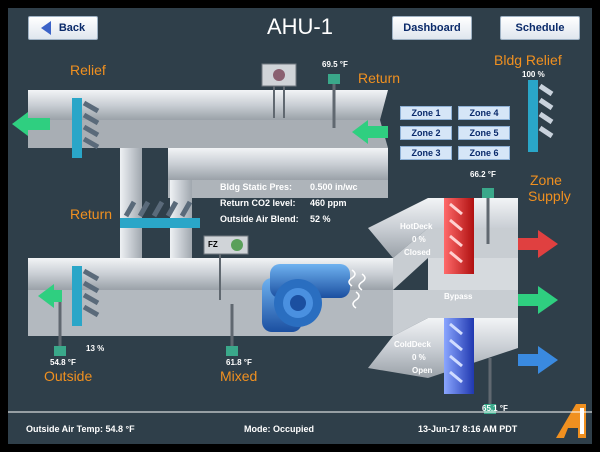 The width and height of the screenshot is (600, 452). I want to click on hotdeck-state: Closed, so click(417, 252).